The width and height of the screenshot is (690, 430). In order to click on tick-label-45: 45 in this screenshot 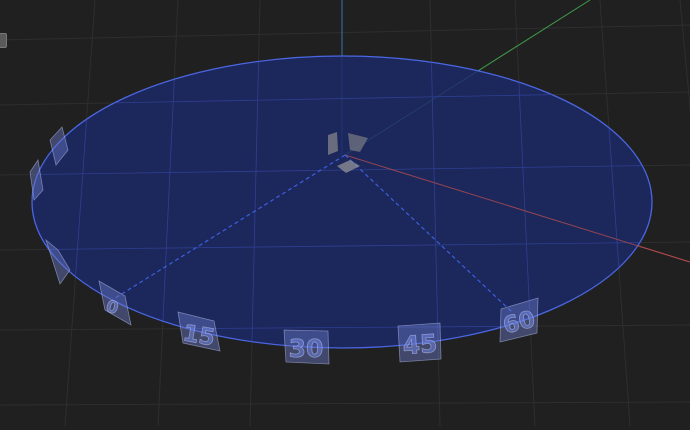, I will do `click(420, 344)`.